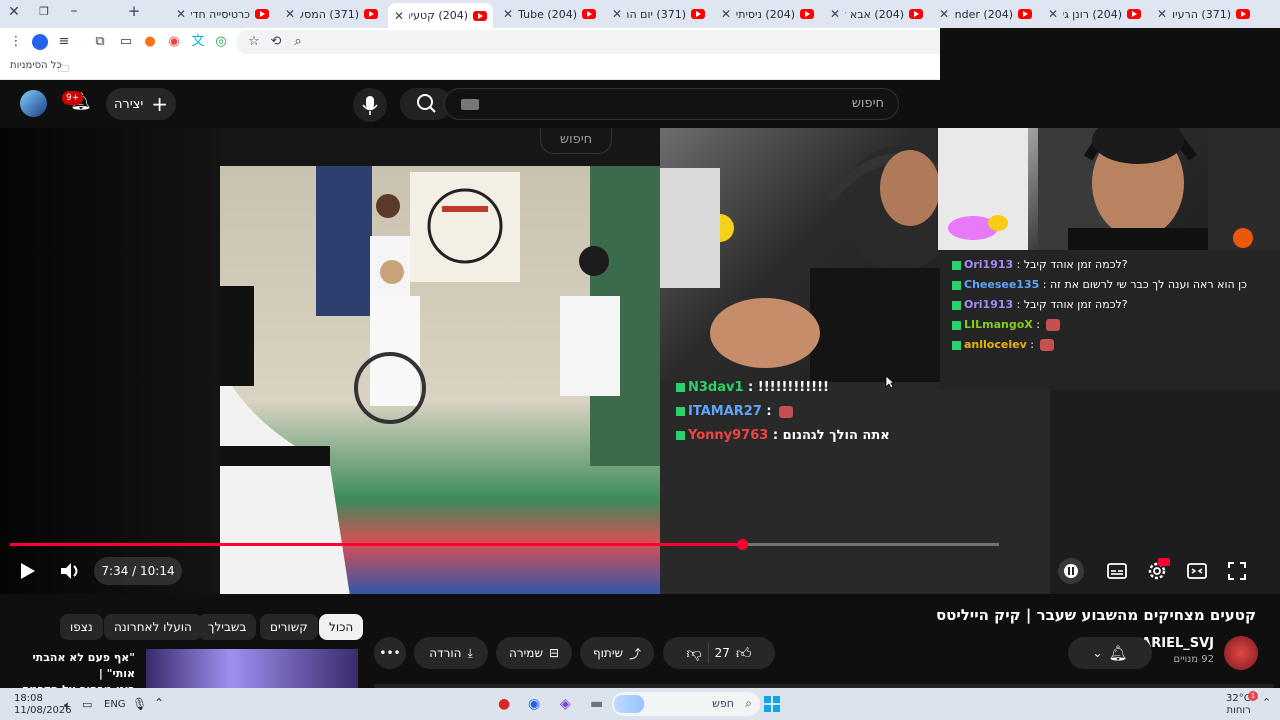 This screenshot has height=720, width=1280. Describe the element at coordinates (87, 704) in the screenshot. I see `network-icon: ▭` at that location.